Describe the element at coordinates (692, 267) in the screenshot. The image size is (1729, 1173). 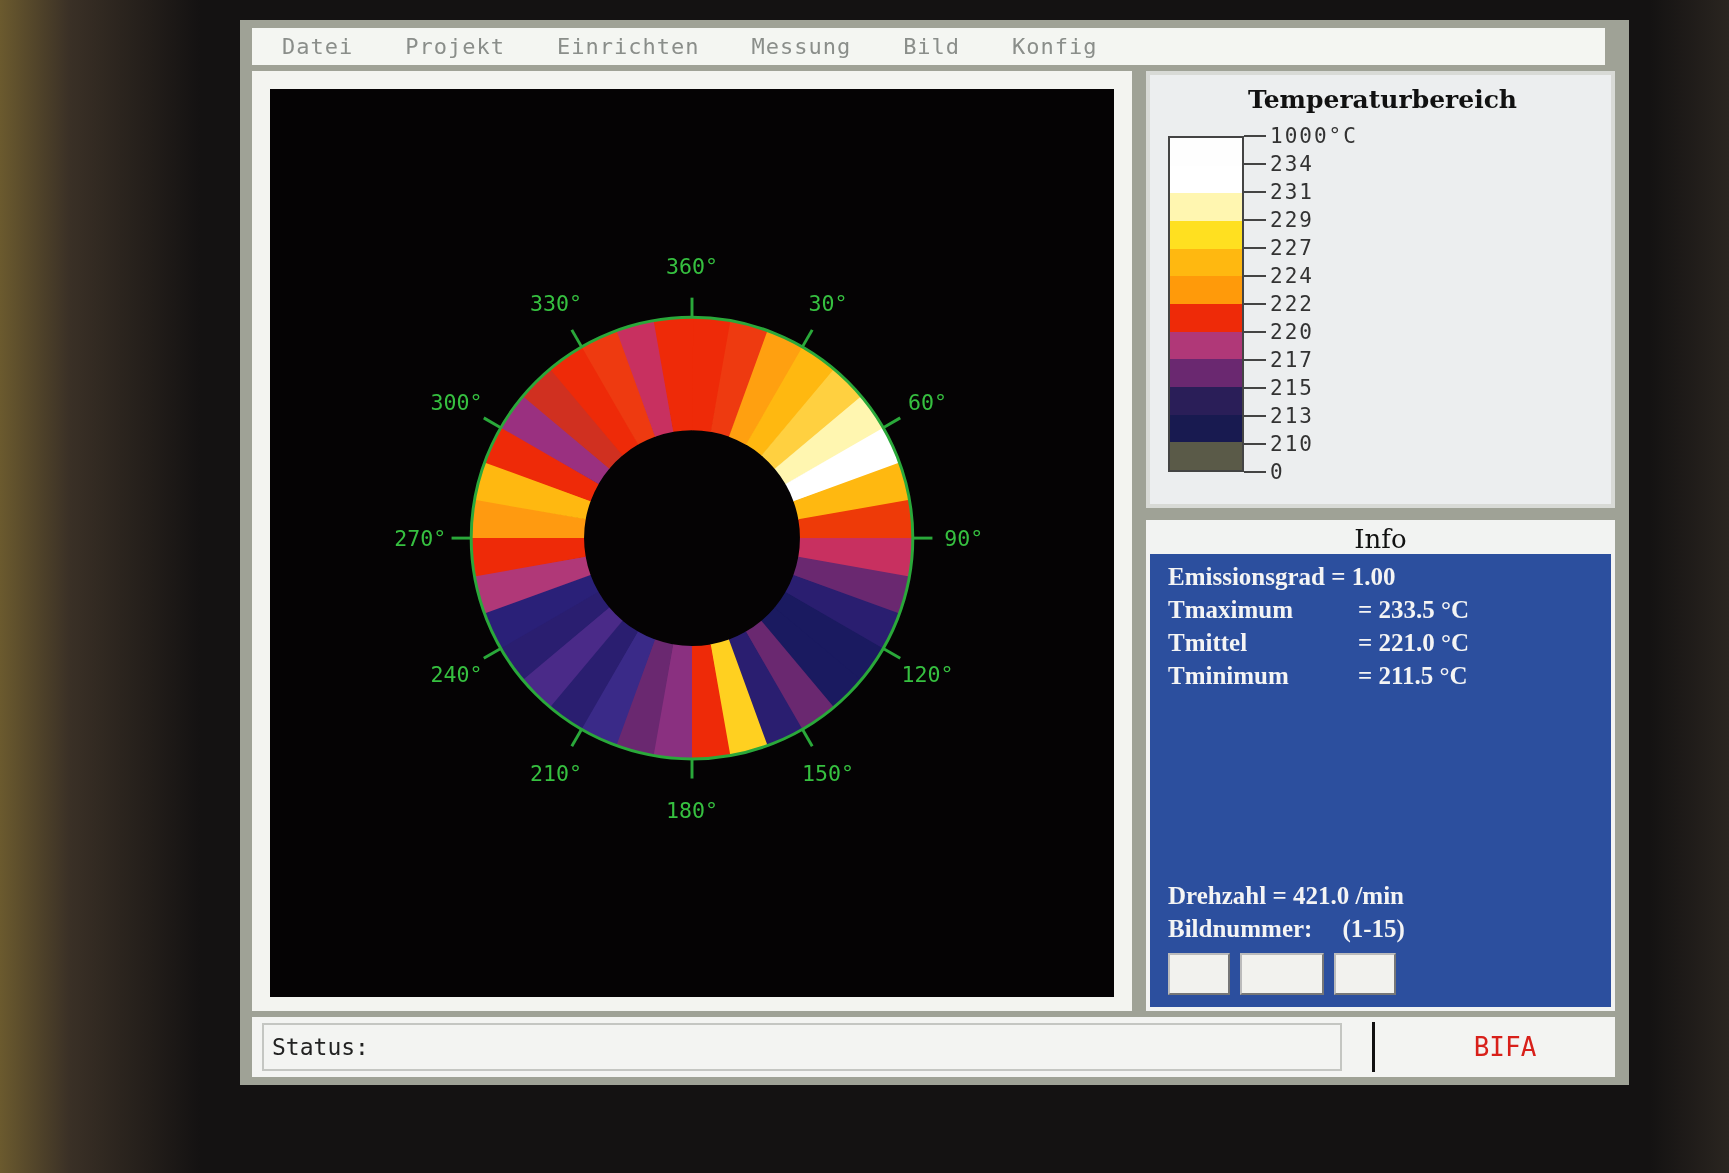
I see `angle-label: 360°` at that location.